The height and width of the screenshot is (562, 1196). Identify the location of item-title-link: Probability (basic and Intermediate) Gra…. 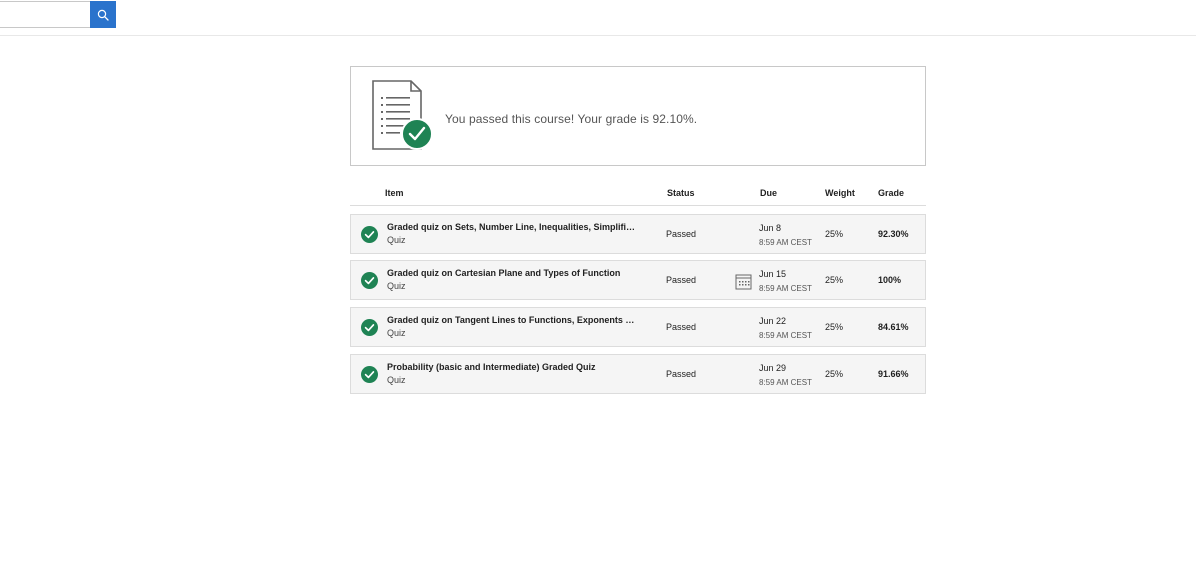
(512, 367).